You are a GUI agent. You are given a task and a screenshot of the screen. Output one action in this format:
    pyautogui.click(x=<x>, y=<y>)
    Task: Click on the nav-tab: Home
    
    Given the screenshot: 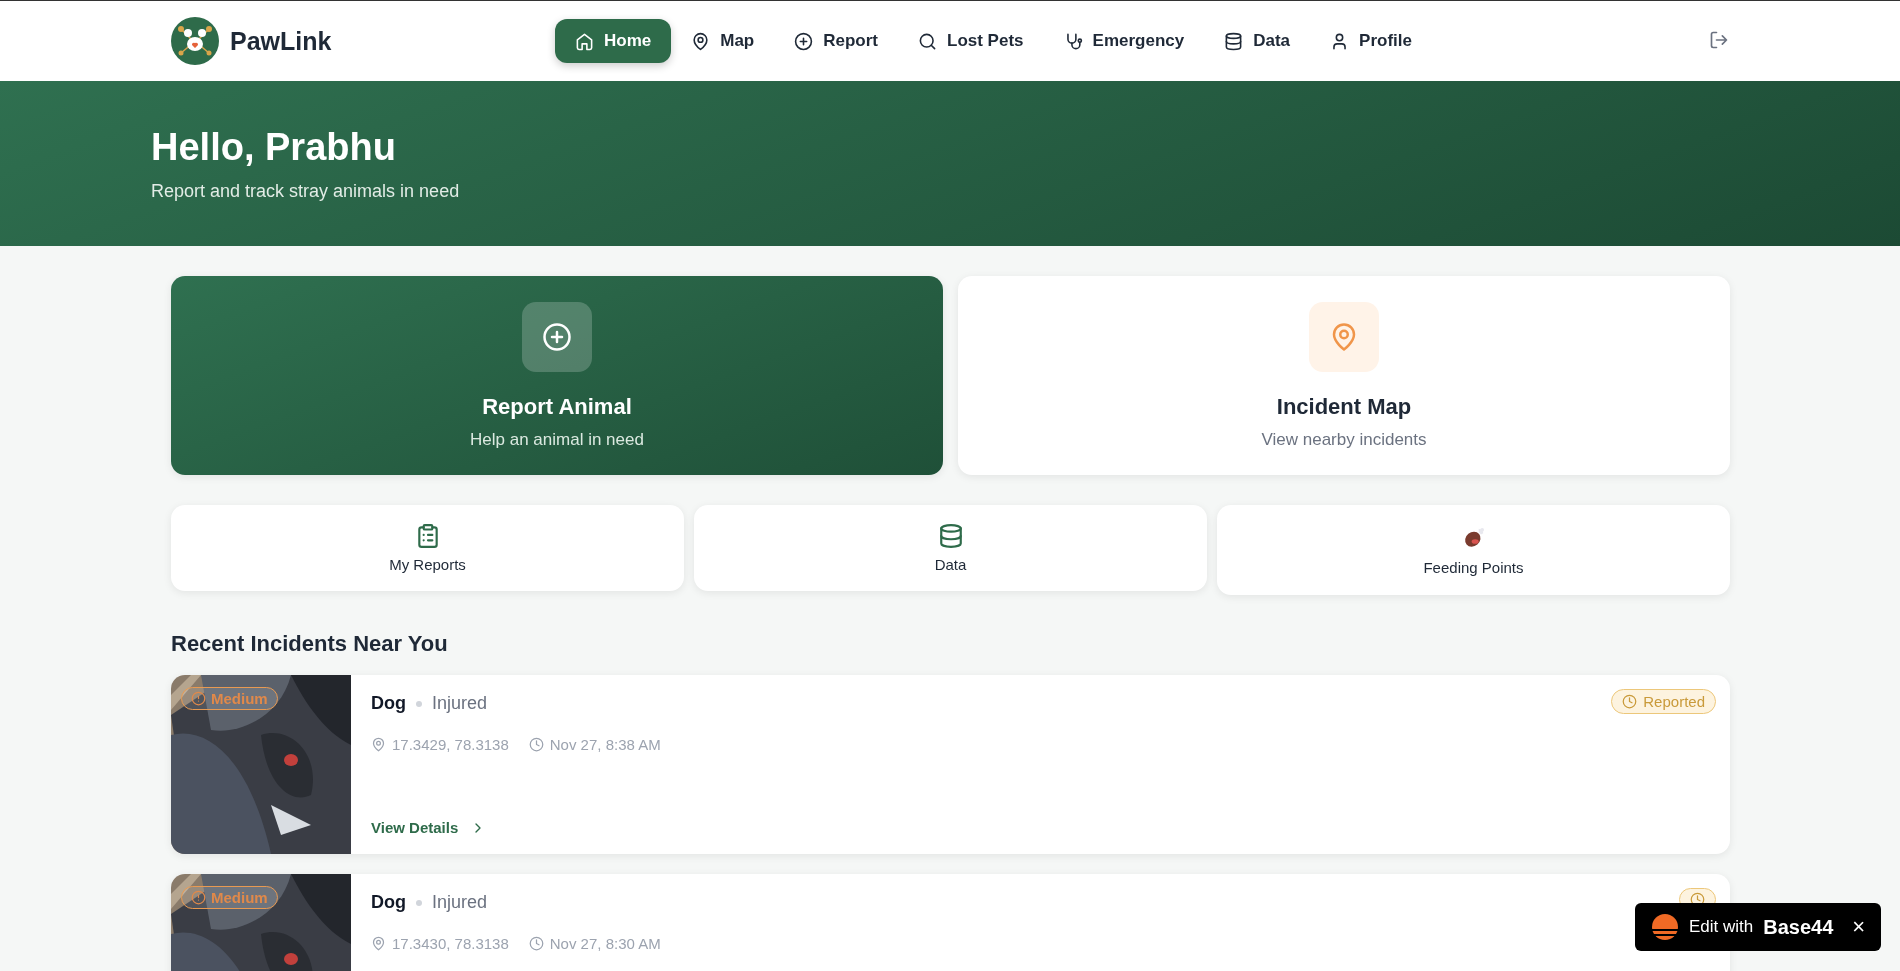 What is the action you would take?
    pyautogui.click(x=613, y=41)
    